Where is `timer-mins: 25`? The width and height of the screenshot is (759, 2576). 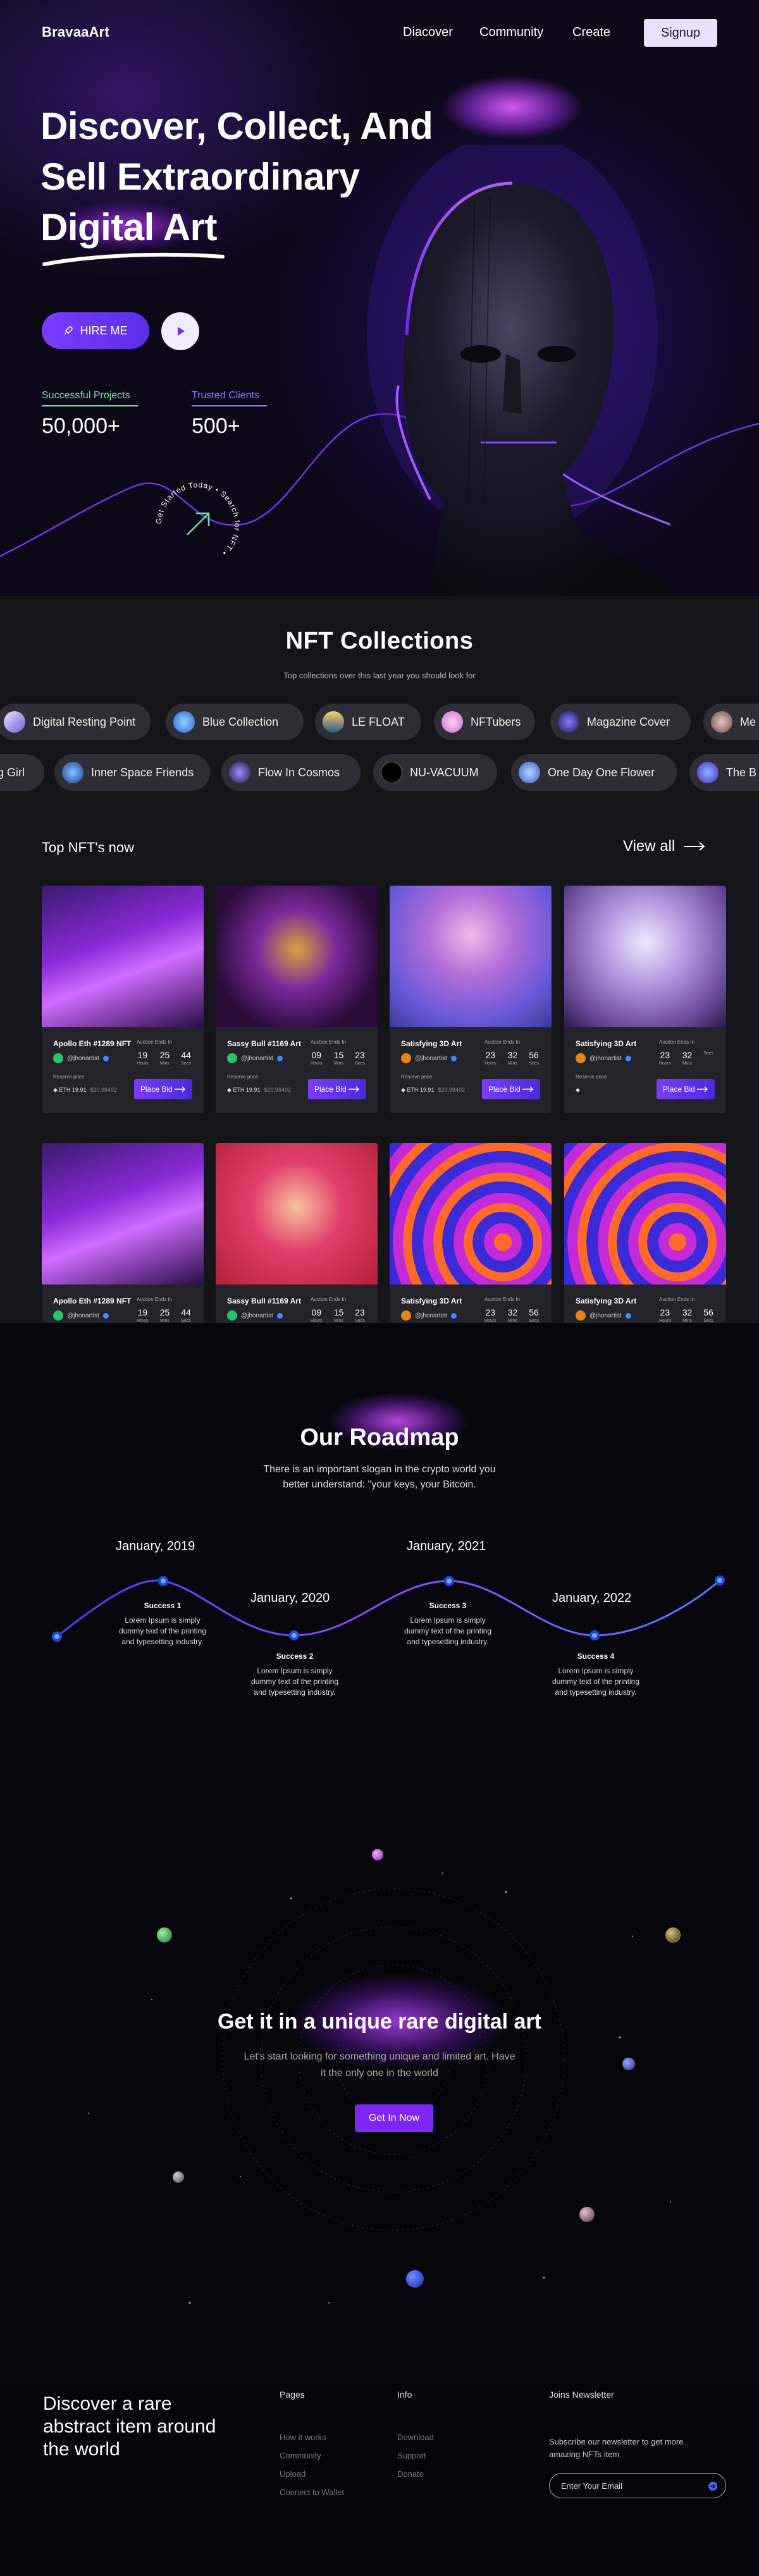 timer-mins: 25 is located at coordinates (164, 1312).